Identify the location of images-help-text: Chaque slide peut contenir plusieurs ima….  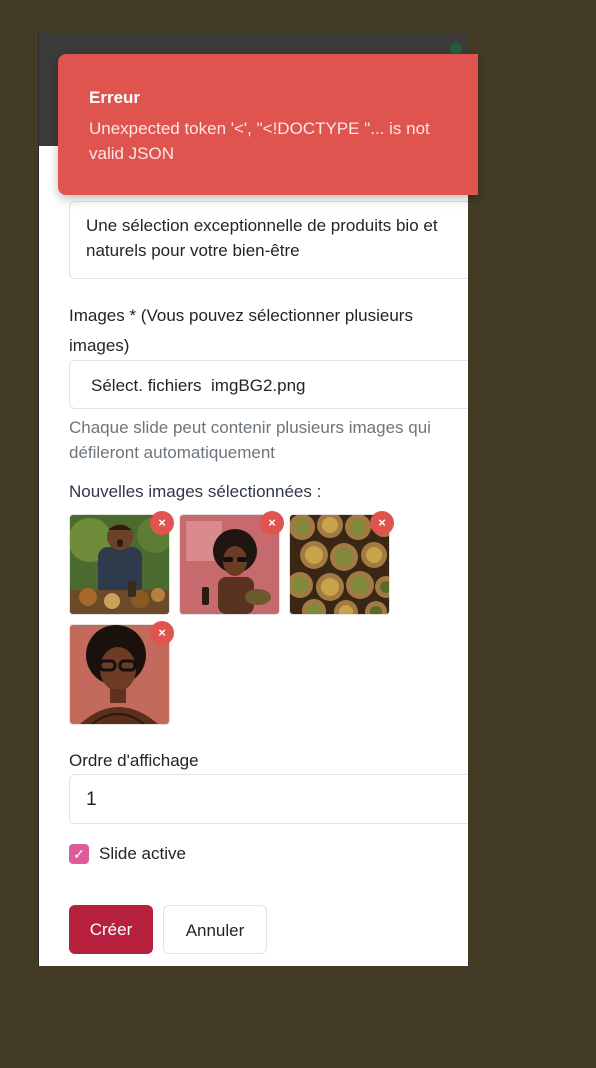
(250, 440).